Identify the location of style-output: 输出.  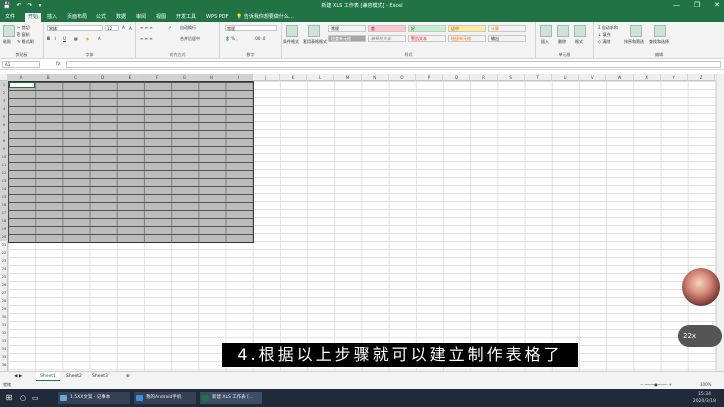
(507, 38).